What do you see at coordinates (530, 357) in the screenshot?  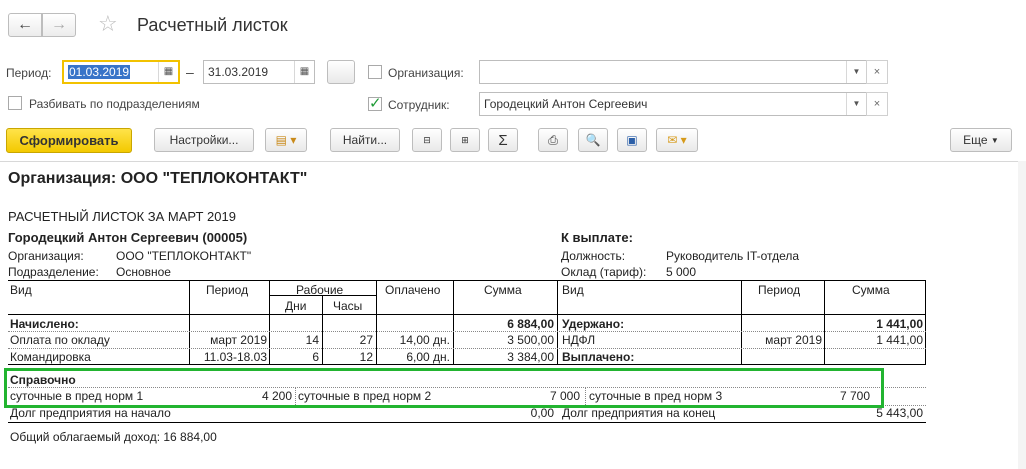 I see `table-row-sum: 3 384,00` at bounding box center [530, 357].